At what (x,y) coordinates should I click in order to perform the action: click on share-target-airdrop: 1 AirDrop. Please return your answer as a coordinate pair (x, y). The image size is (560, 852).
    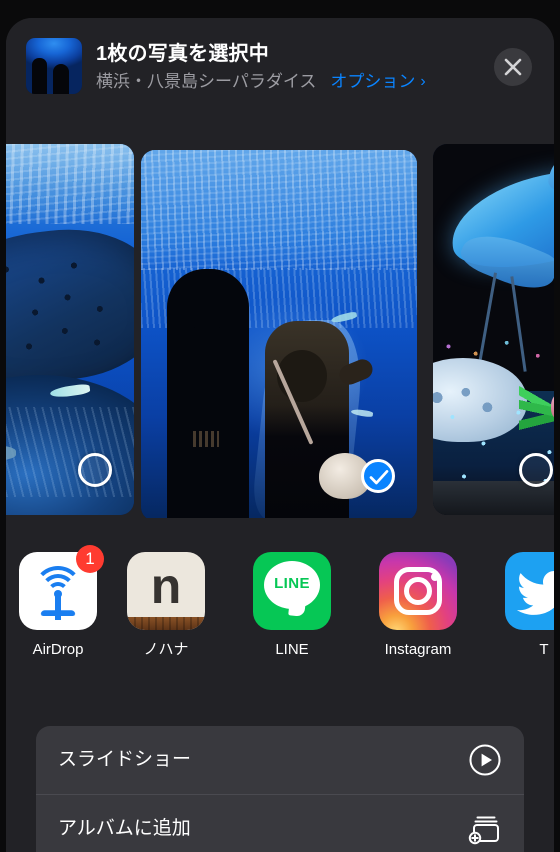
    Looking at the image, I should click on (58, 602).